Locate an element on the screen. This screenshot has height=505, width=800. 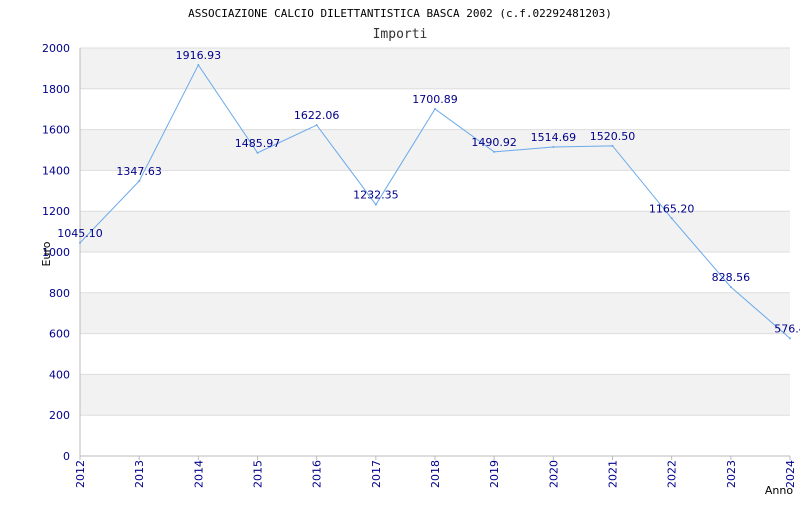
data-label: 1485.97 is located at coordinates (258, 143).